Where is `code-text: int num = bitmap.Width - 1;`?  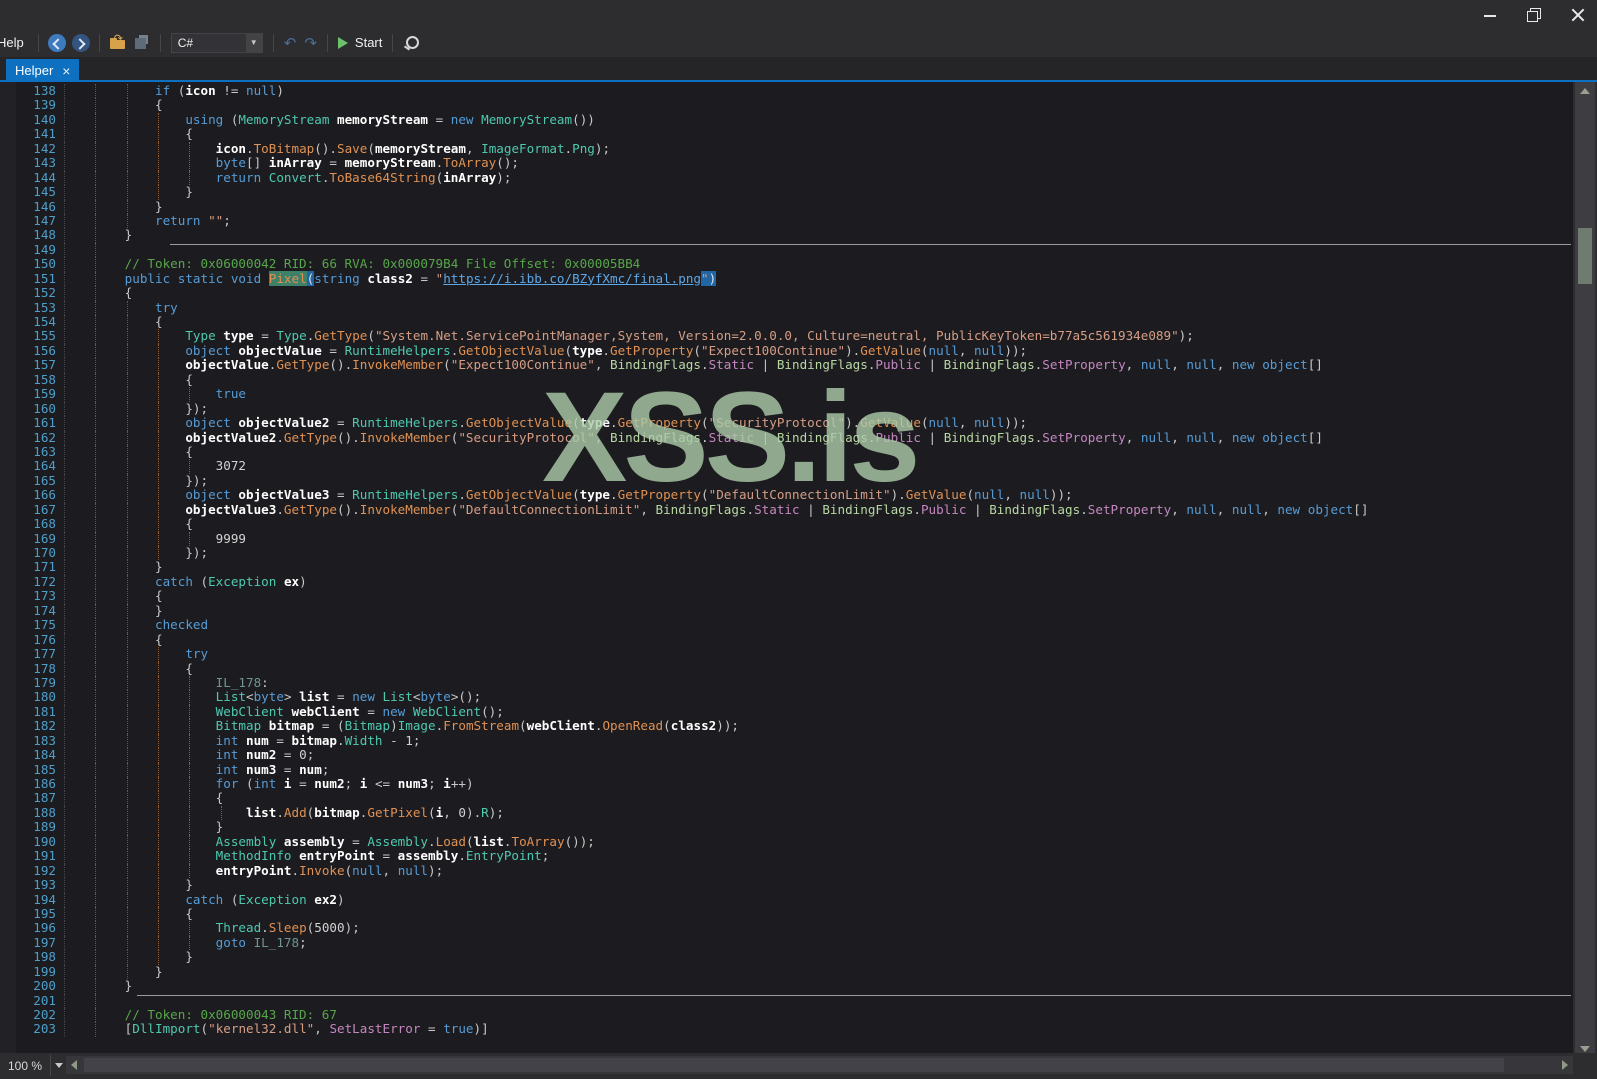
code-text: int num = bitmap.Width - 1; is located at coordinates (318, 740).